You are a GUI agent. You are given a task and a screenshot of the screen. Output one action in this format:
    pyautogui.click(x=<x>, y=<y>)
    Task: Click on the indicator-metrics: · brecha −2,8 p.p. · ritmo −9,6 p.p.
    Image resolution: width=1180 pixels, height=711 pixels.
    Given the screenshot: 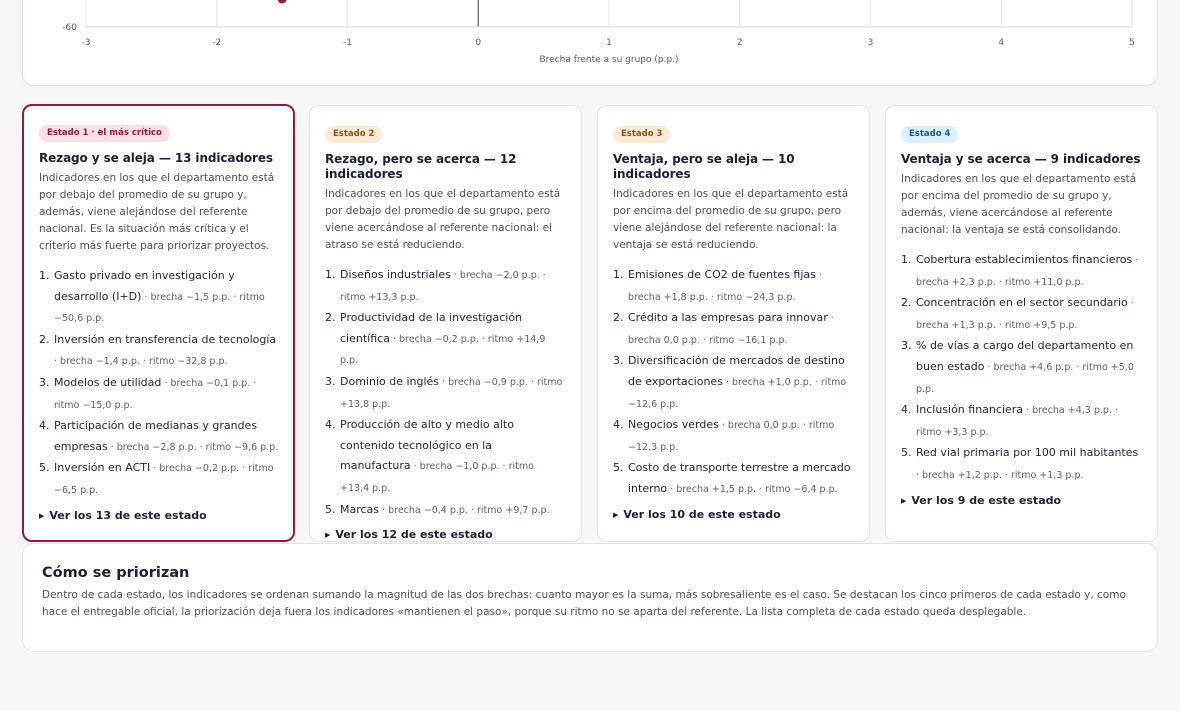 What is the action you would take?
    pyautogui.click(x=193, y=447)
    